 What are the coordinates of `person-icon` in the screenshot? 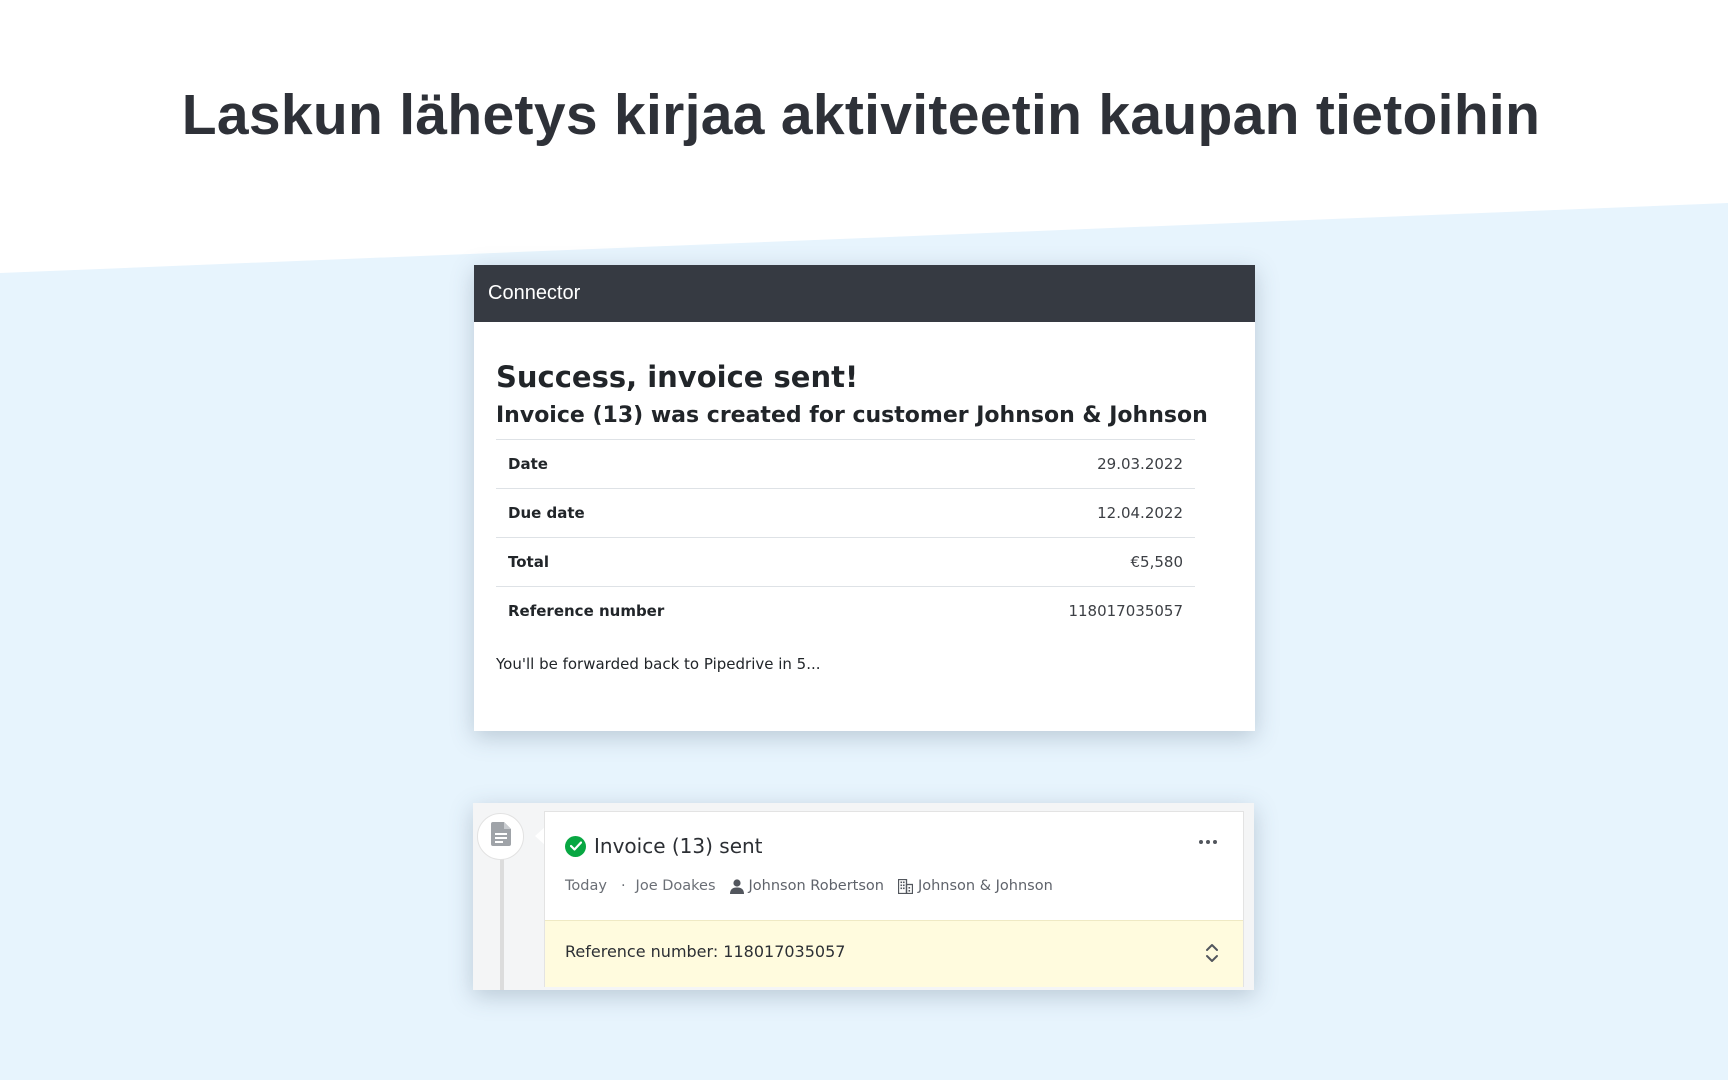 It's located at (736, 886).